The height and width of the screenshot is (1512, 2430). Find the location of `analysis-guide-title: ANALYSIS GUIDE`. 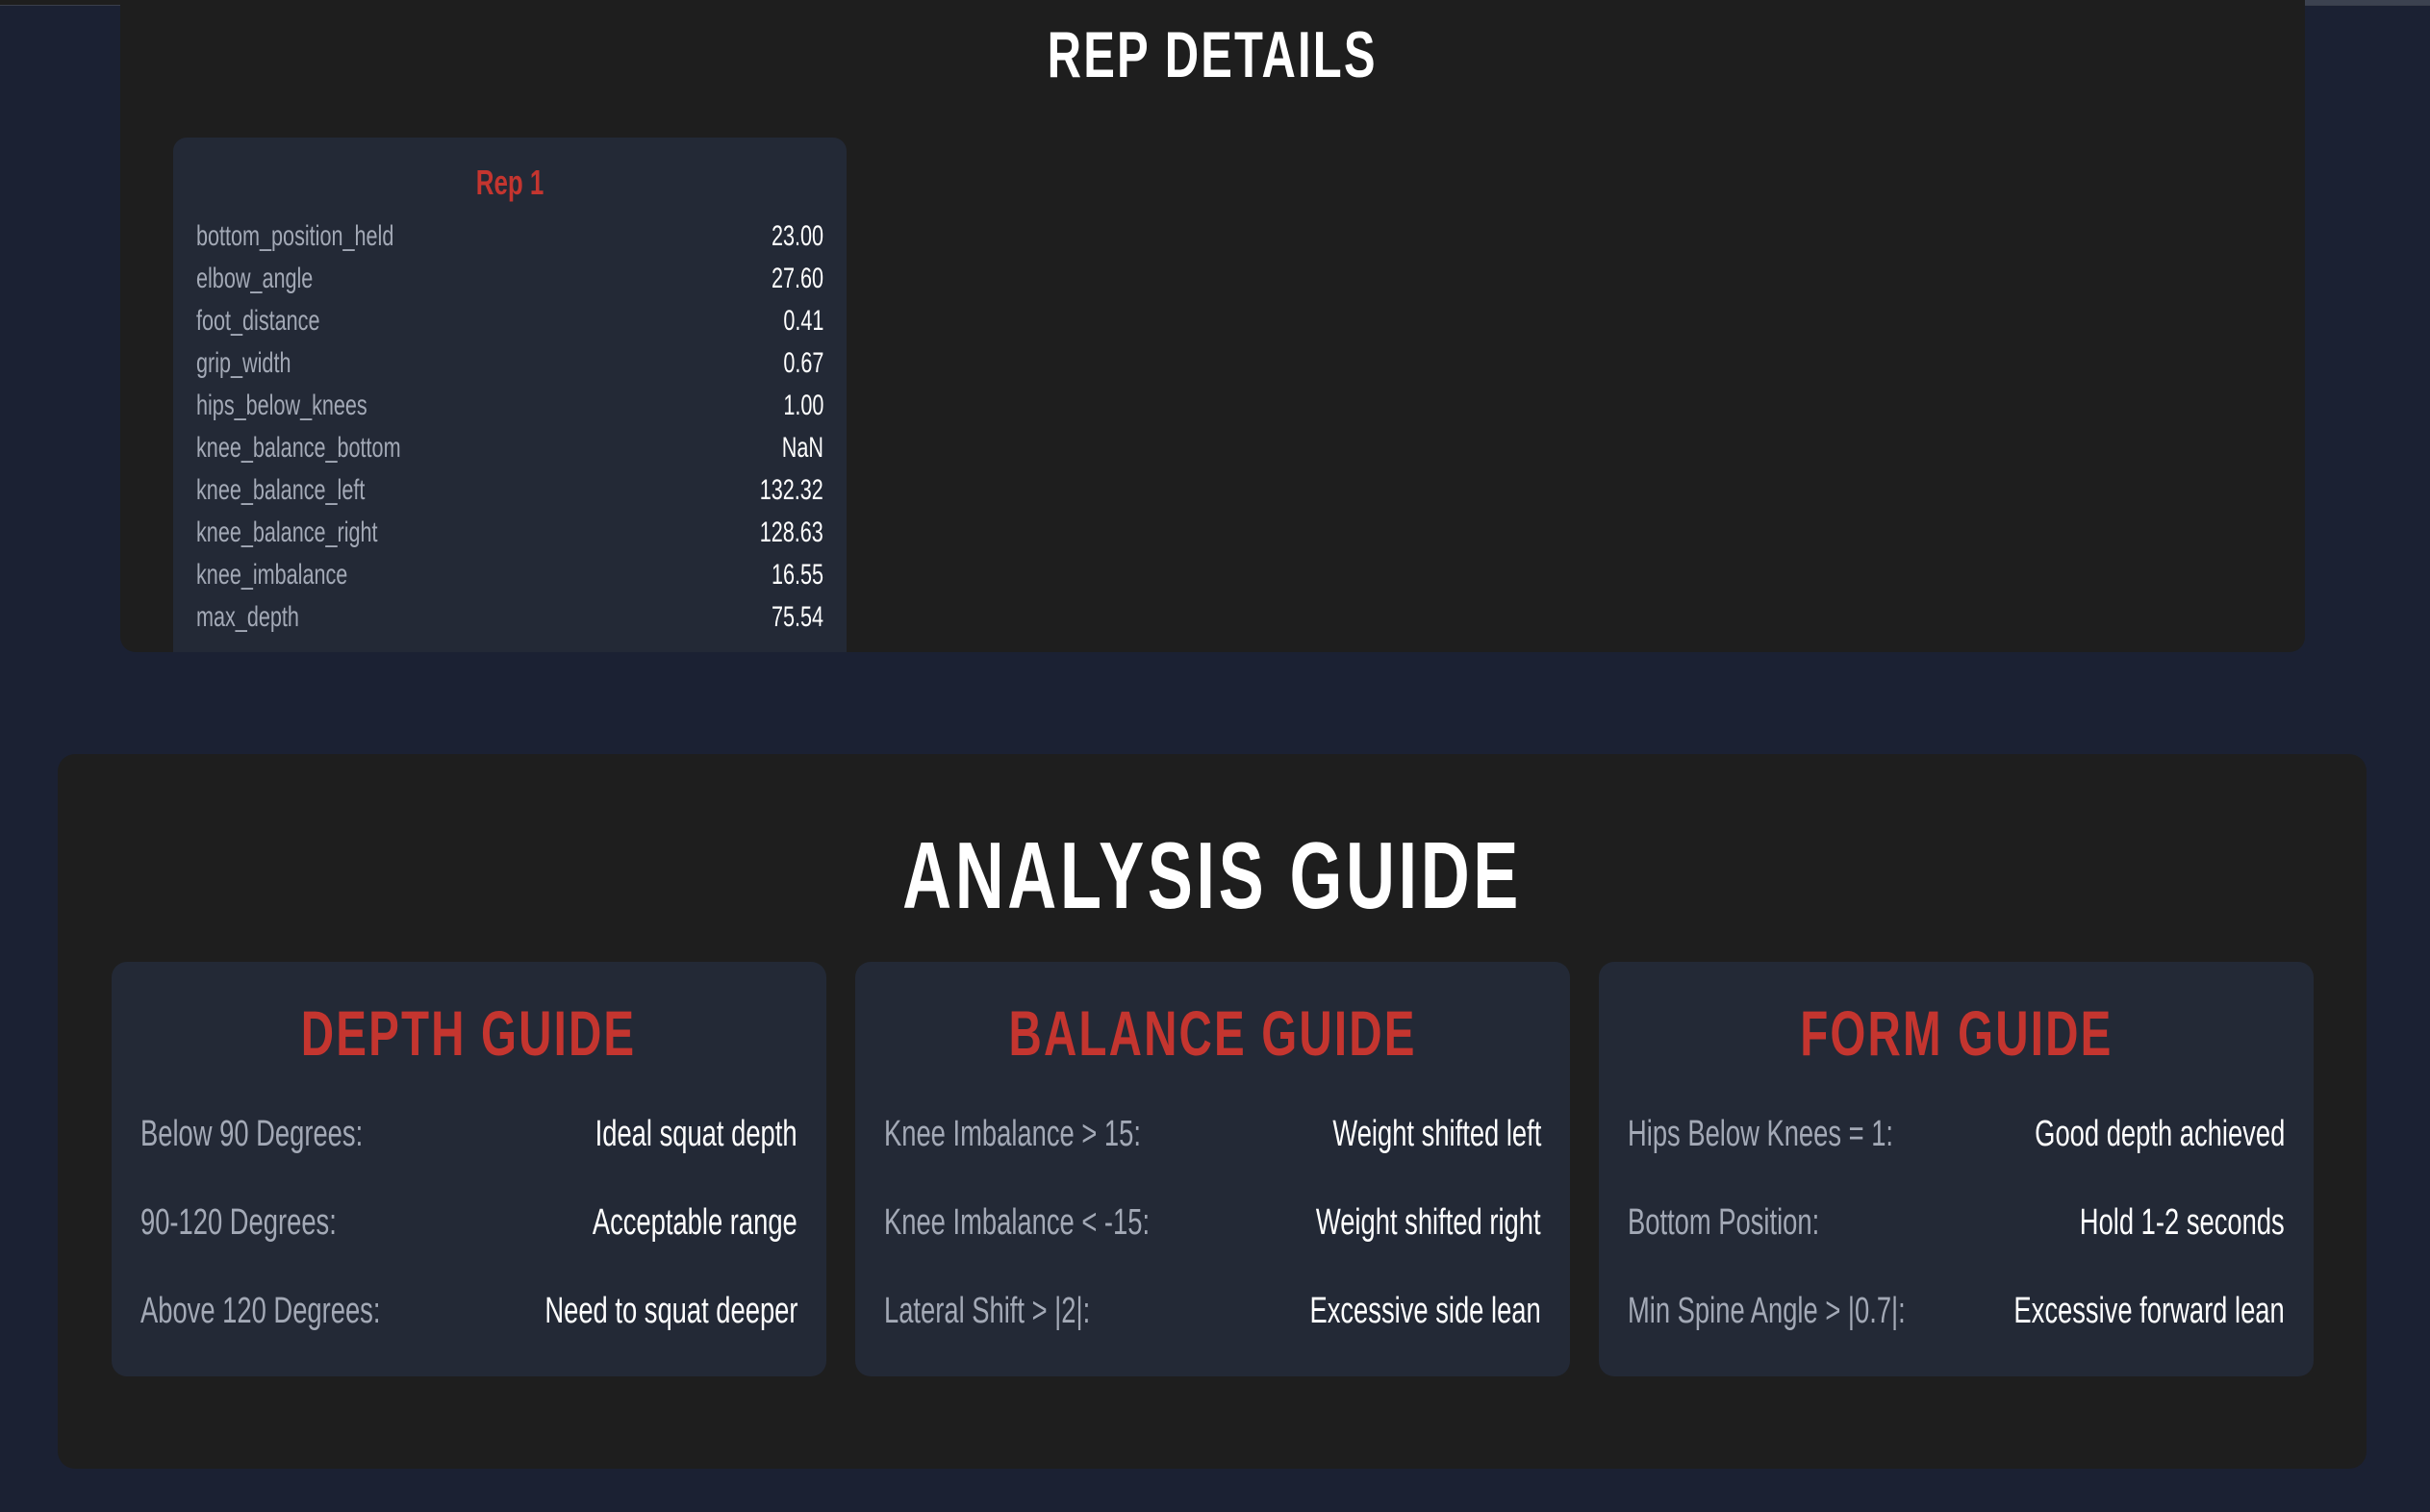

analysis-guide-title: ANALYSIS GUIDE is located at coordinates (1212, 876).